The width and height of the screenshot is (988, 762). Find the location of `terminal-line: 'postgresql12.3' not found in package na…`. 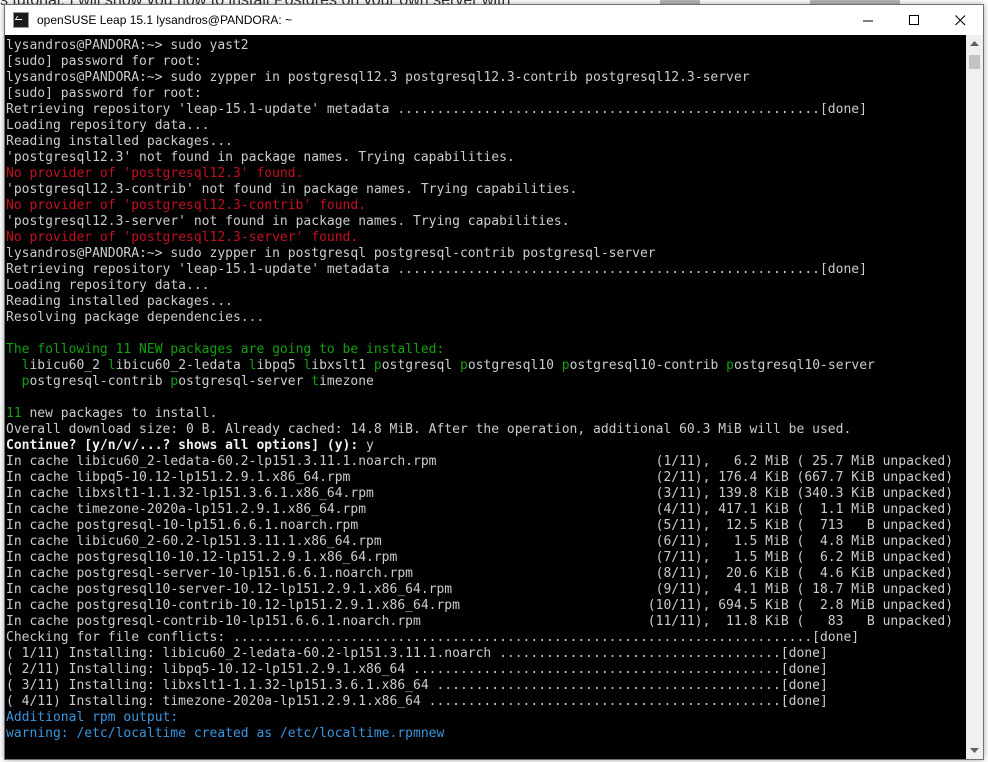

terminal-line: 'postgresql12.3' not found in package na… is located at coordinates (479, 158).